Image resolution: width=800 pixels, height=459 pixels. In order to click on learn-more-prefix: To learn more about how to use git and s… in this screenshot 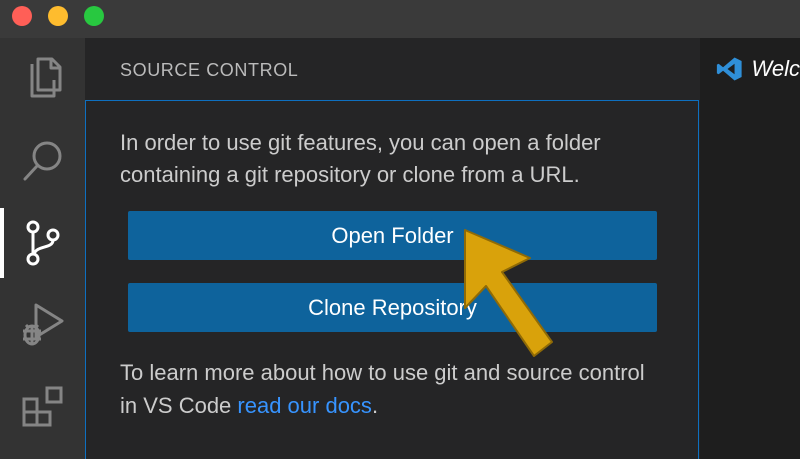, I will do `click(382, 389)`.